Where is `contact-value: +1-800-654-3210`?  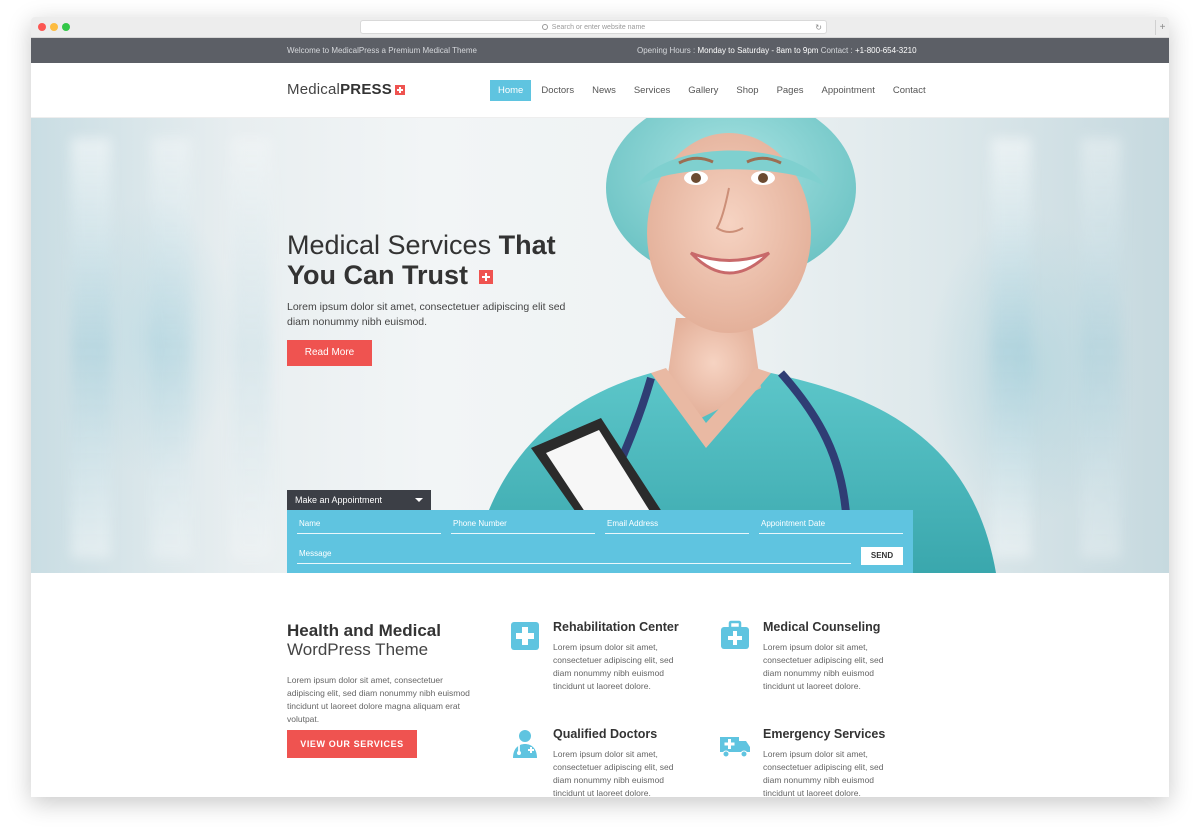 contact-value: +1-800-654-3210 is located at coordinates (886, 50).